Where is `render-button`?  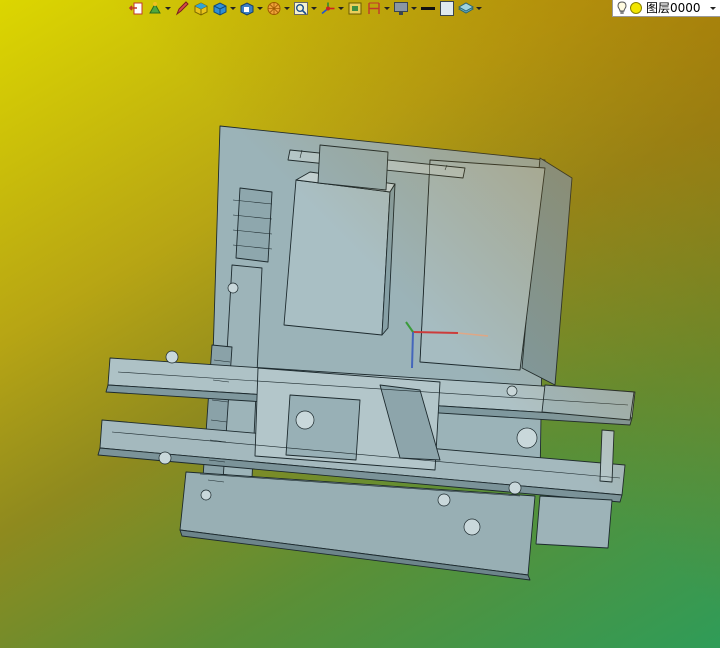 render-button is located at coordinates (278, 8).